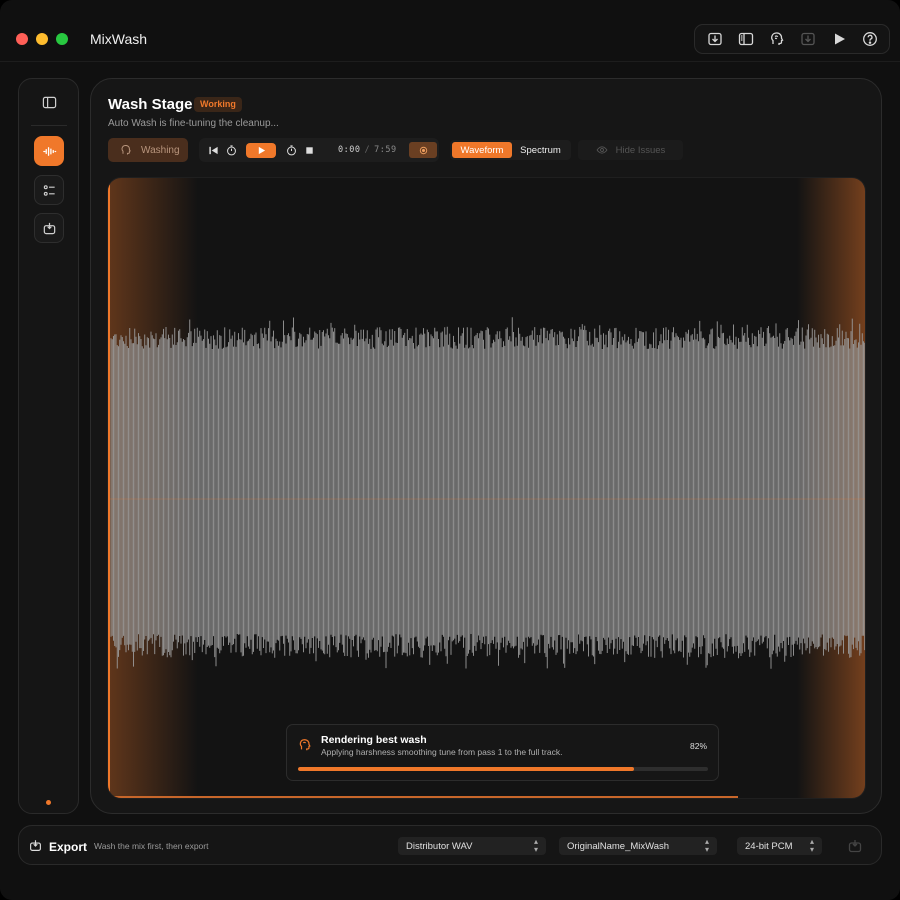  Describe the element at coordinates (160, 150) in the screenshot. I see `washing-label: Washing` at that location.